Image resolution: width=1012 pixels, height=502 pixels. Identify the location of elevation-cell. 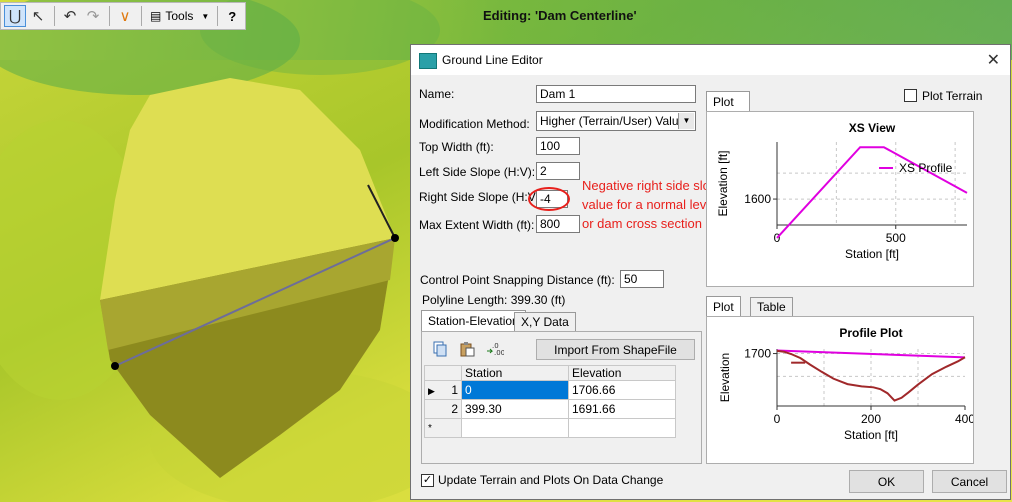
(622, 428).